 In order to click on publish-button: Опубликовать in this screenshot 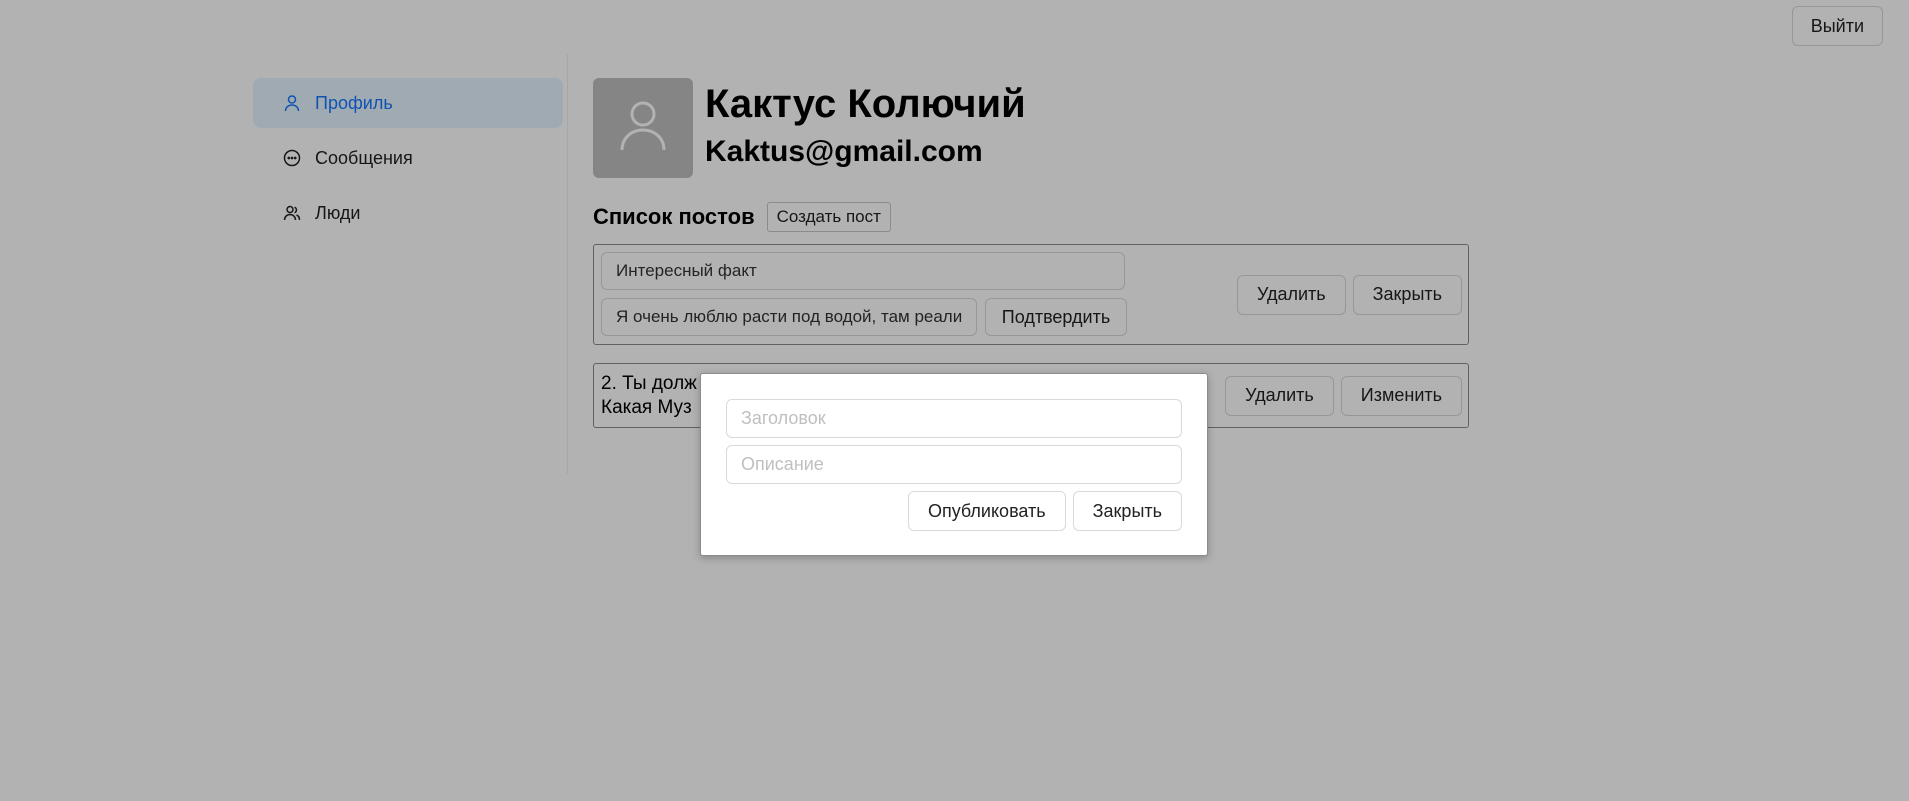, I will do `click(986, 511)`.